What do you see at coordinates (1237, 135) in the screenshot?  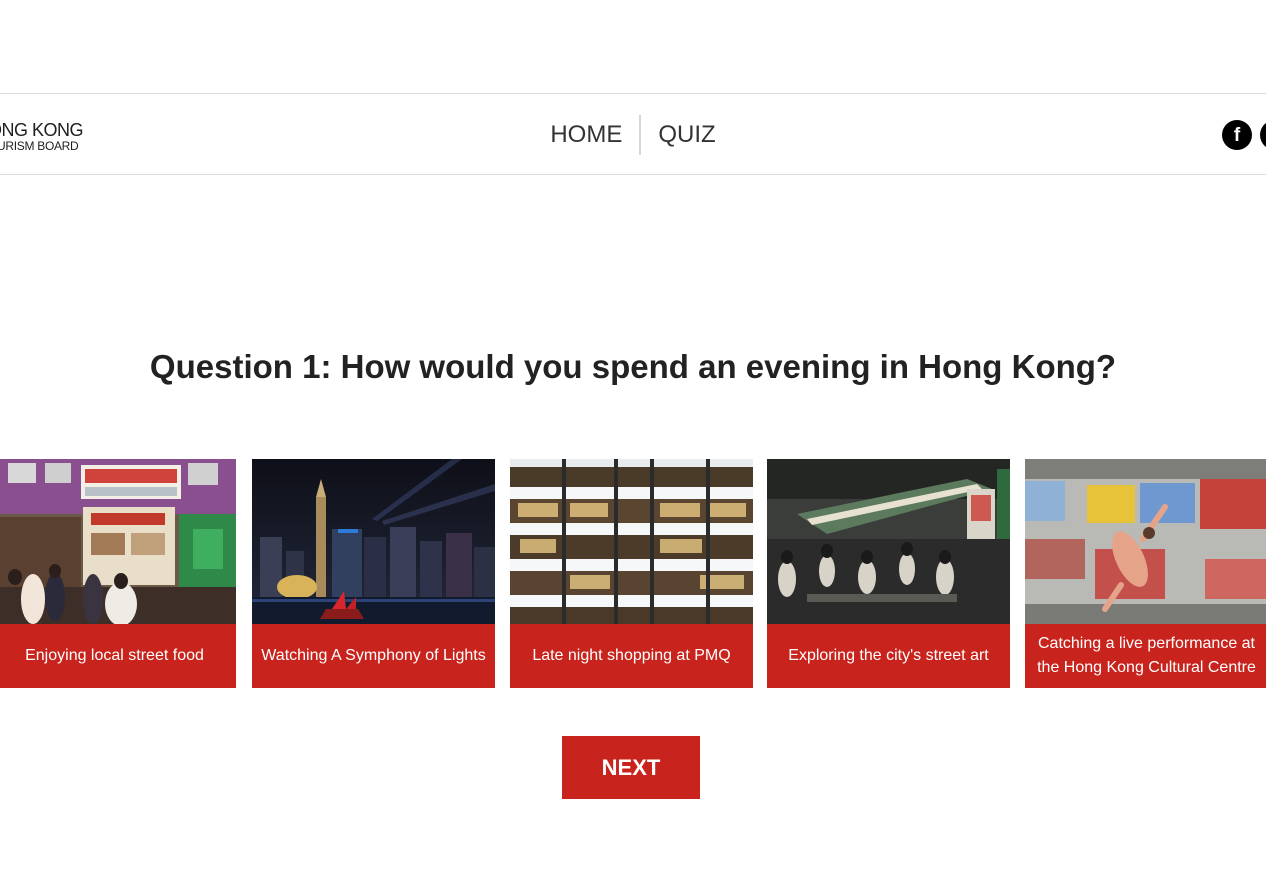 I see `facebook-icon: f` at bounding box center [1237, 135].